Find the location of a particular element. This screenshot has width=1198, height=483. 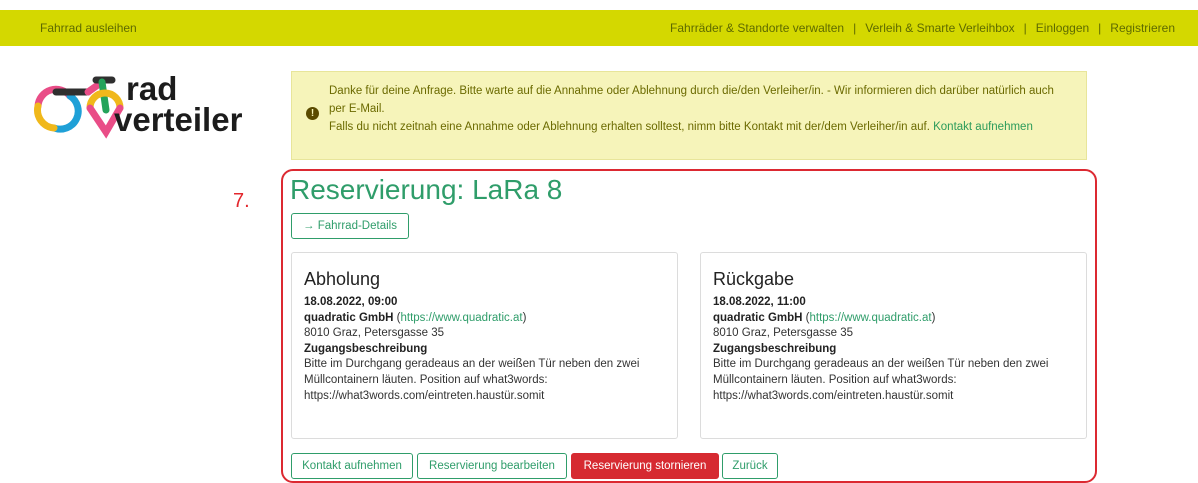

logo-text-verteiler: verteiler is located at coordinates (178, 119).